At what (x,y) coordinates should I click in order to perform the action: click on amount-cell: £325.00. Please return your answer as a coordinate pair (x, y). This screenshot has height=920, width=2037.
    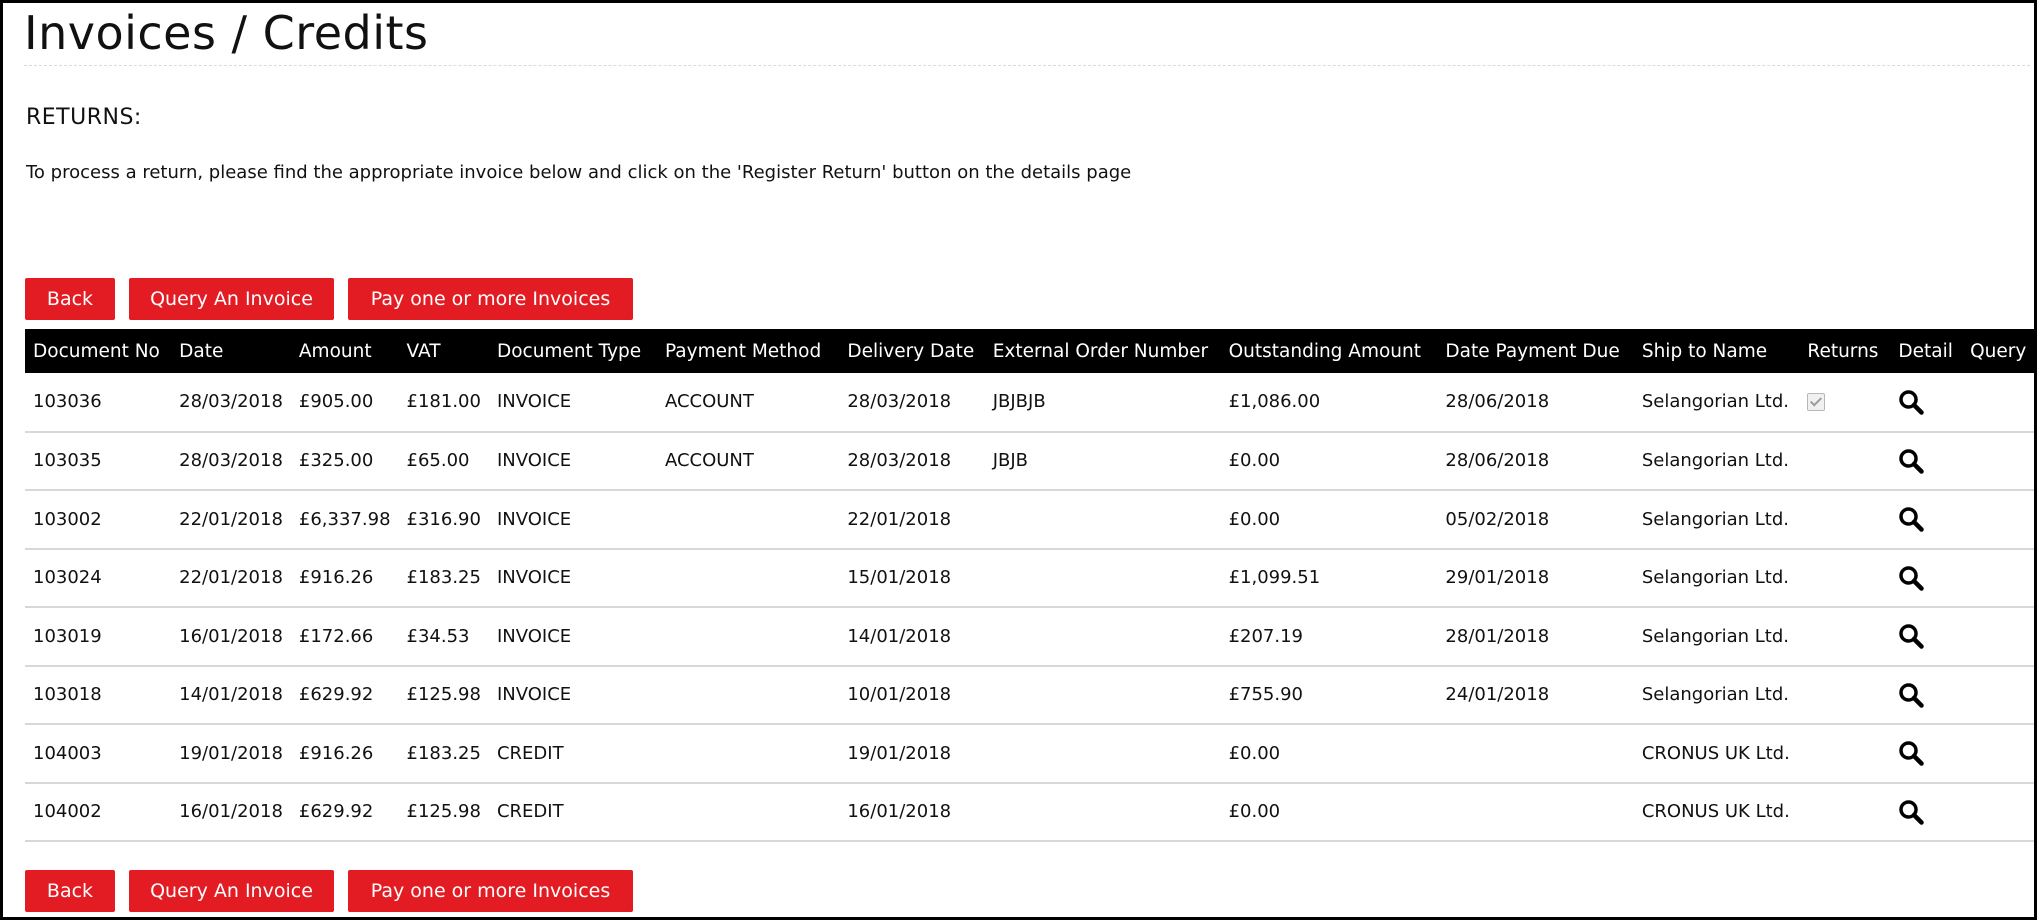
    Looking at the image, I should click on (336, 461).